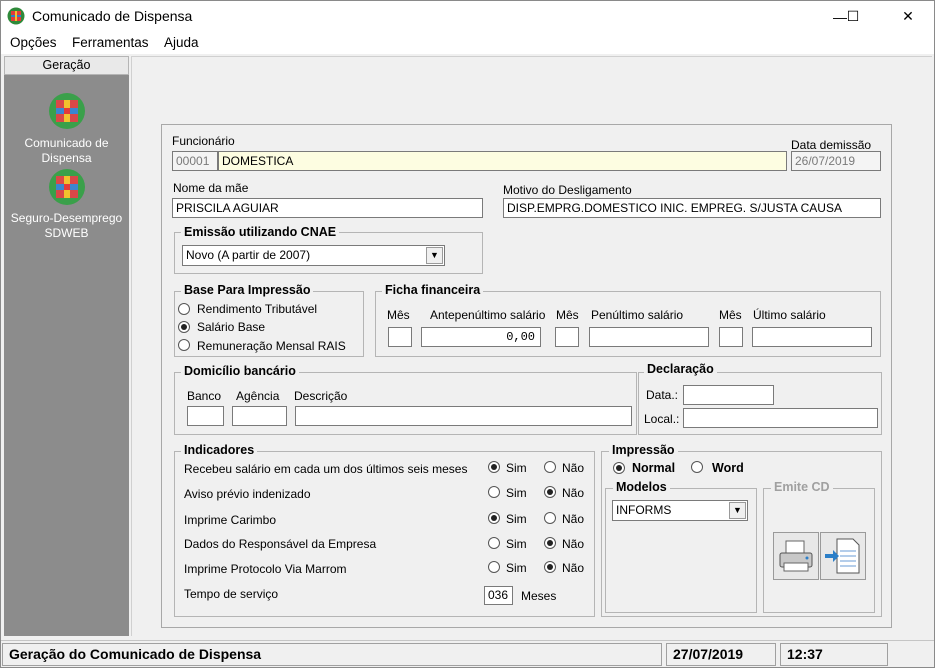 The image size is (935, 668). What do you see at coordinates (400, 337) in the screenshot?
I see `mes1-field` at bounding box center [400, 337].